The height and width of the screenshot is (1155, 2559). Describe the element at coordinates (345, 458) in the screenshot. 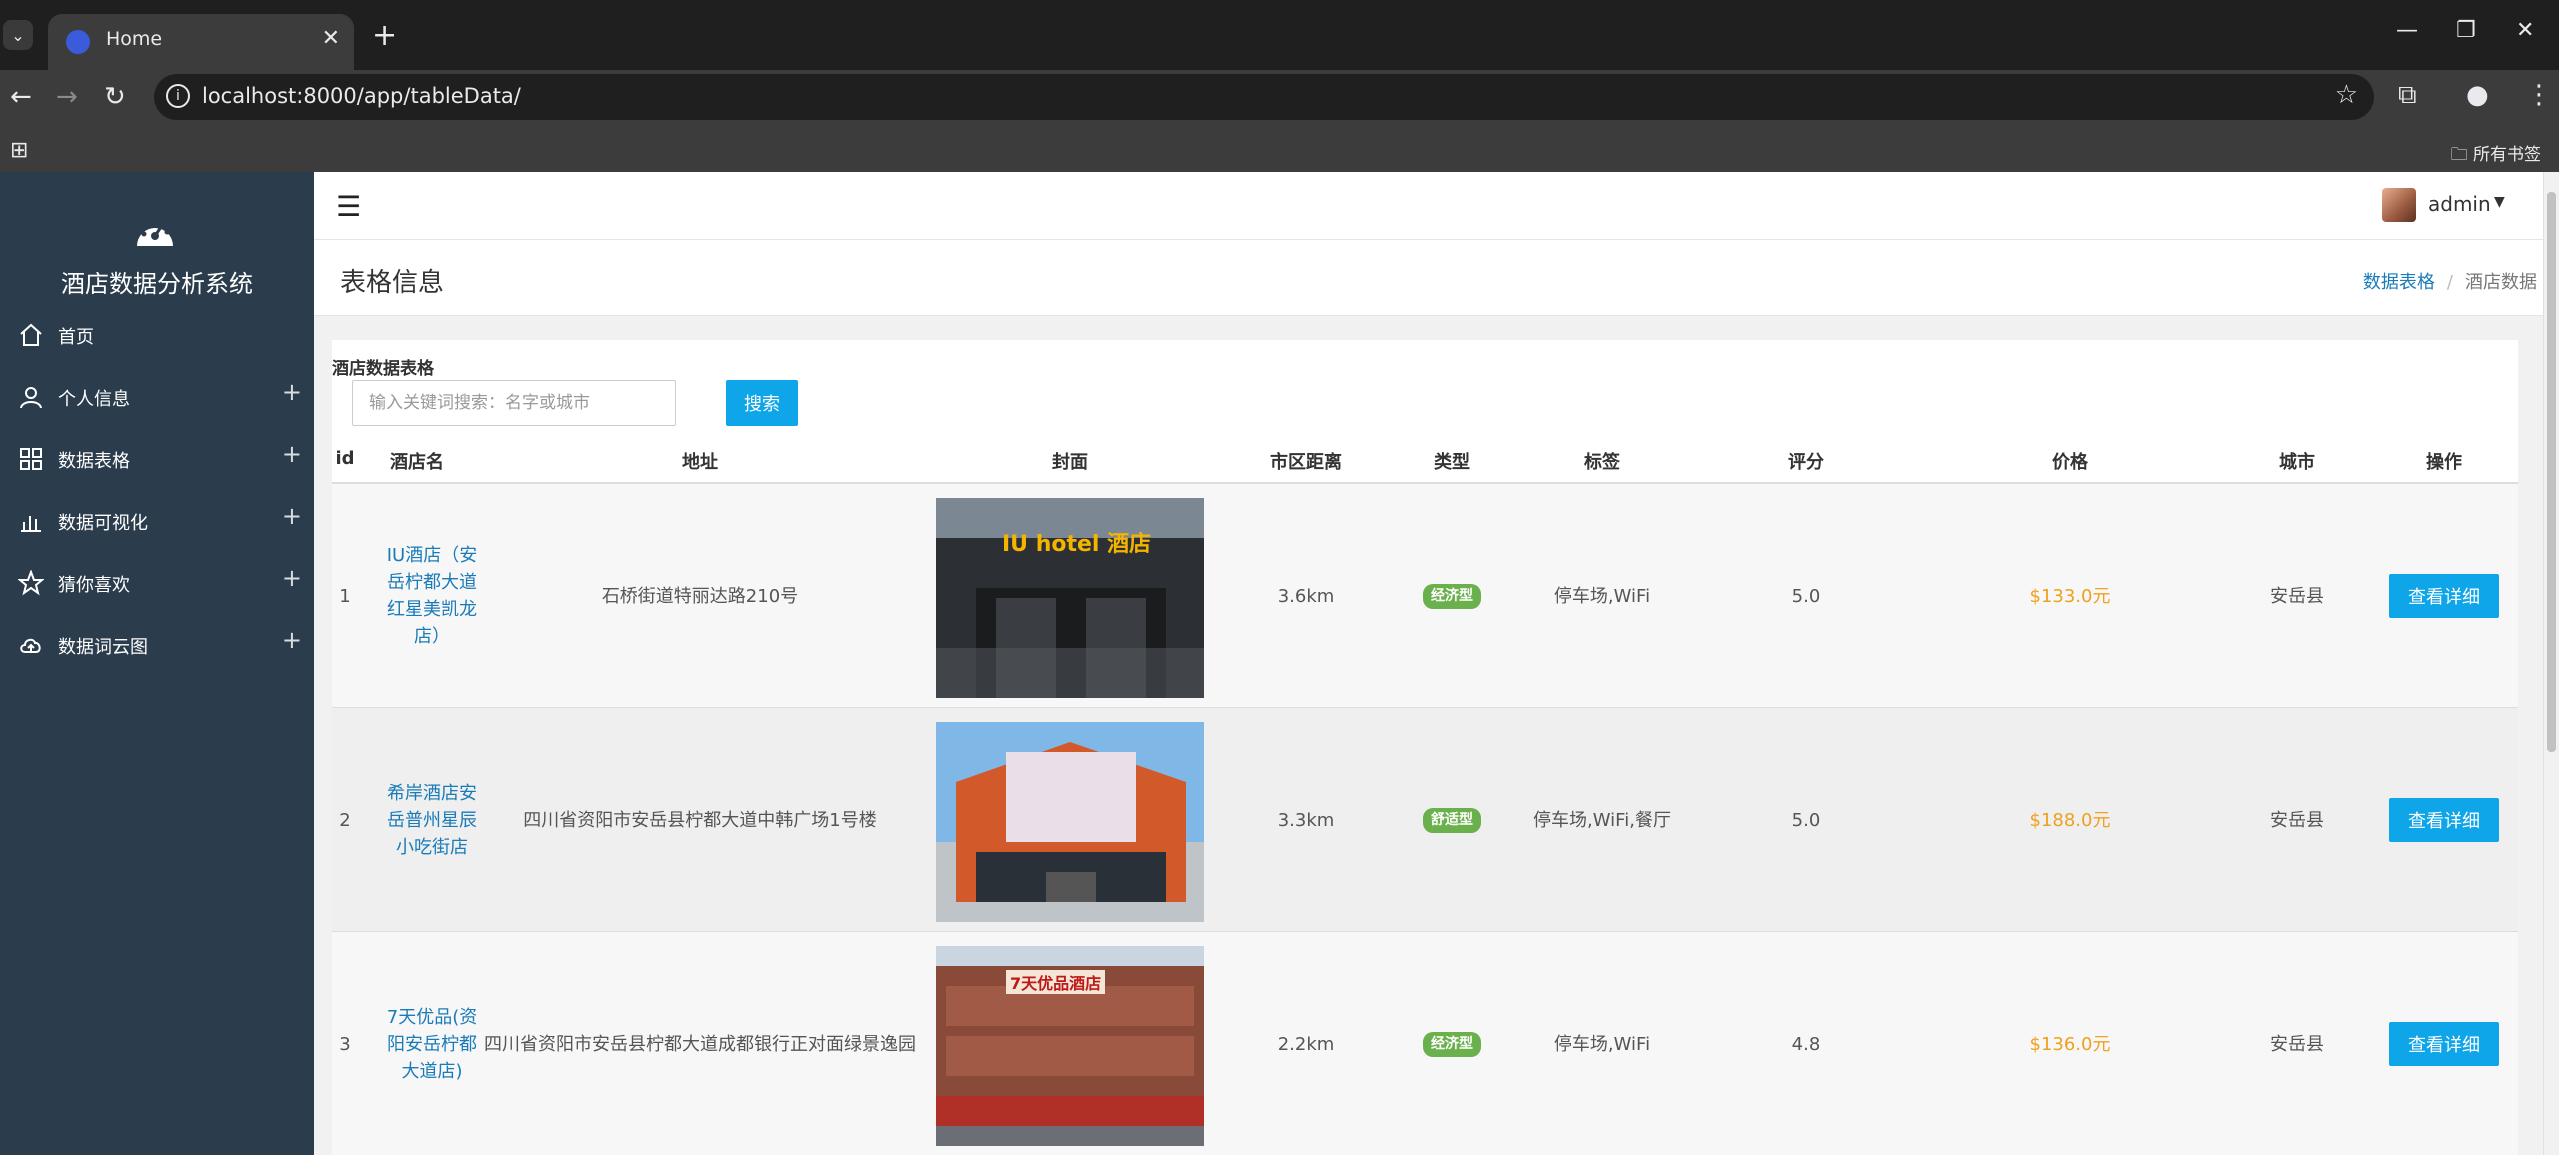

I see `column-header-id: id` at that location.